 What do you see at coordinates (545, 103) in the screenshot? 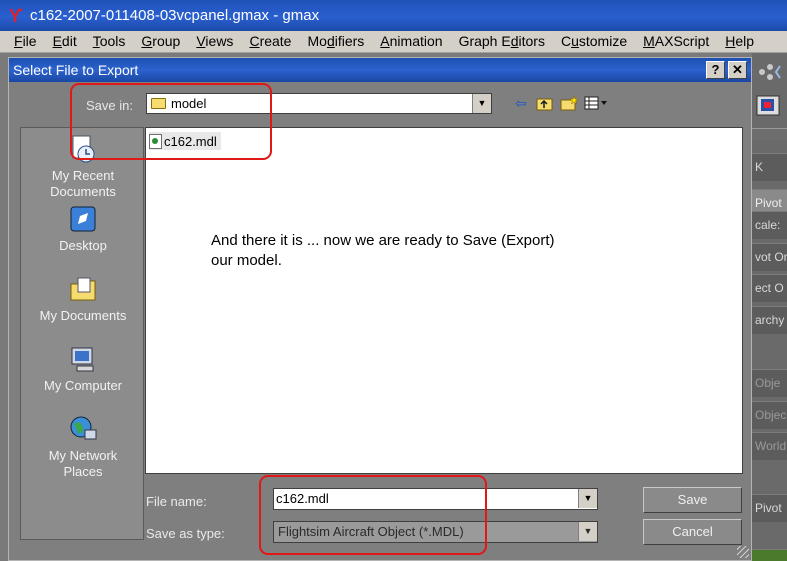
I see `up-folder-icon` at bounding box center [545, 103].